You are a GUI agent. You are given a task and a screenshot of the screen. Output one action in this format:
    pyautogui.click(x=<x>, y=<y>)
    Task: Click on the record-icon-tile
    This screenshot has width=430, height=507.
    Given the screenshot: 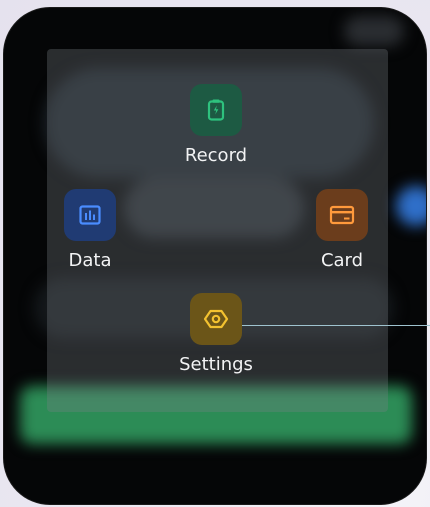 What is the action you would take?
    pyautogui.click(x=216, y=110)
    